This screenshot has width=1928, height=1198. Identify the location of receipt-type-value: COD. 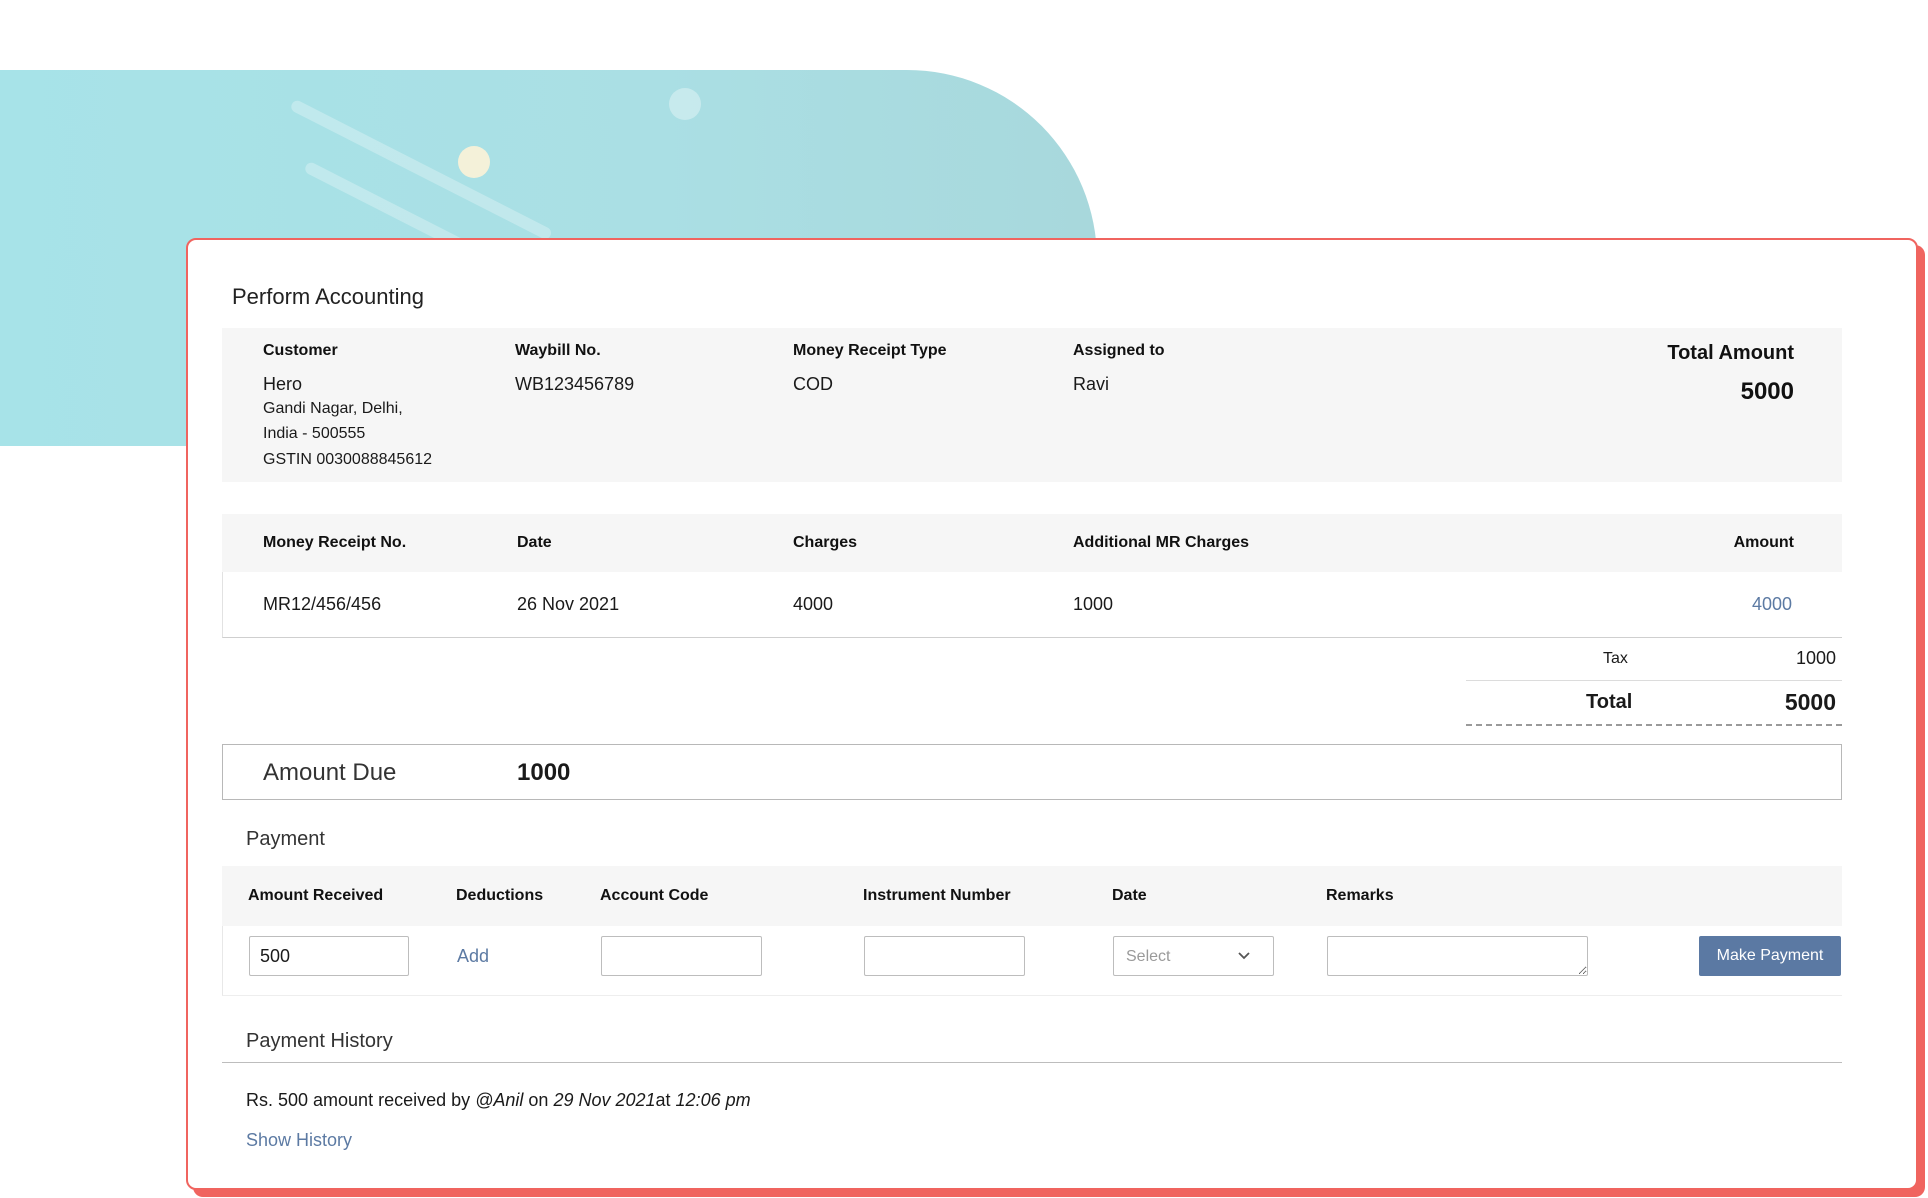
(813, 384).